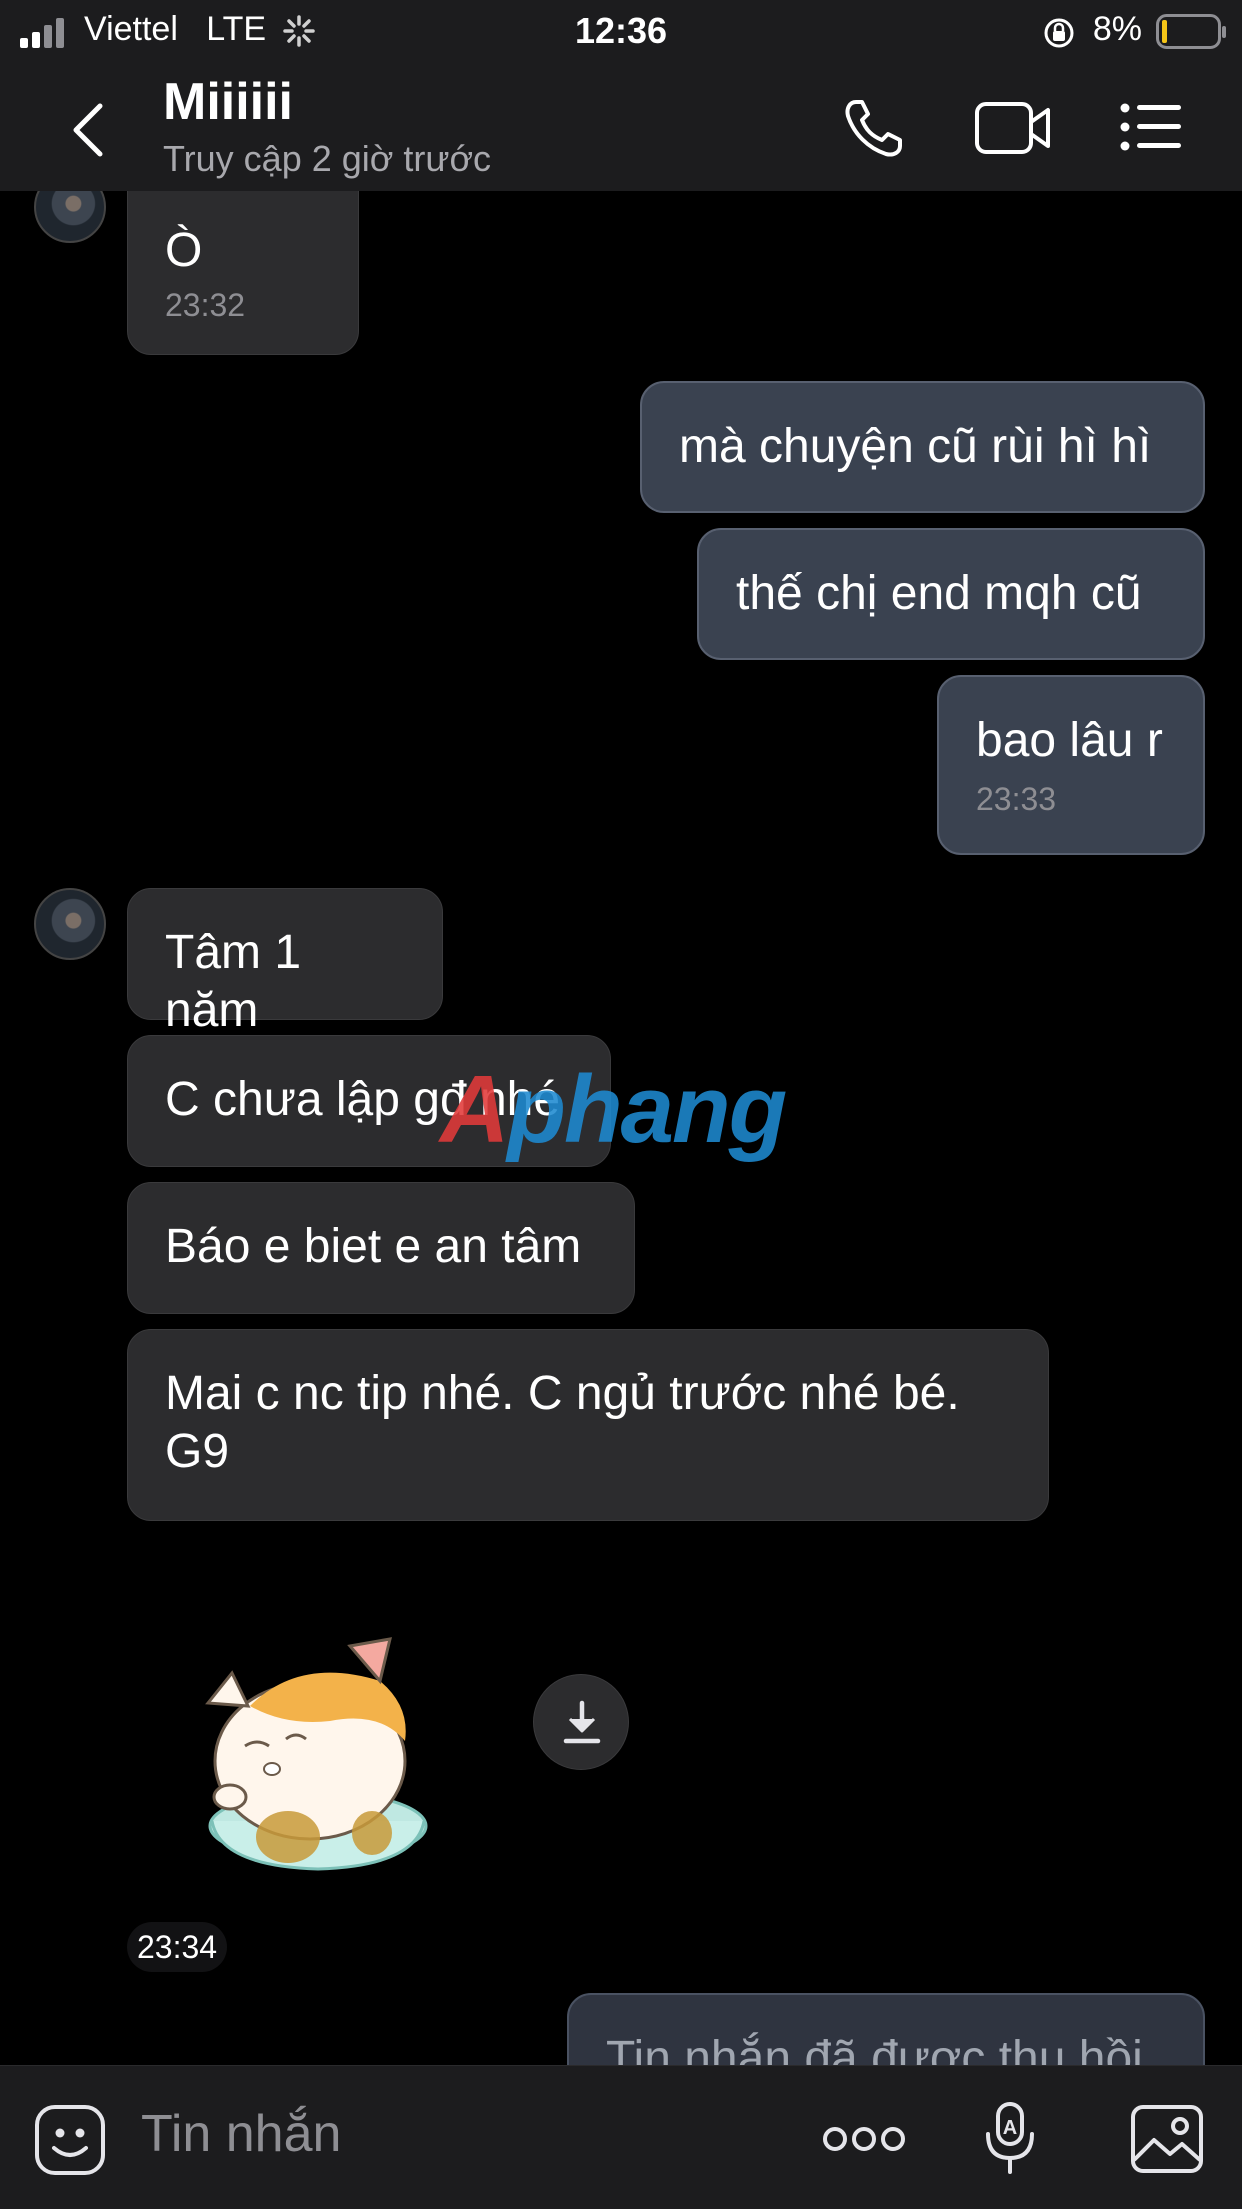  I want to click on more-dots-icon, so click(864, 2139).